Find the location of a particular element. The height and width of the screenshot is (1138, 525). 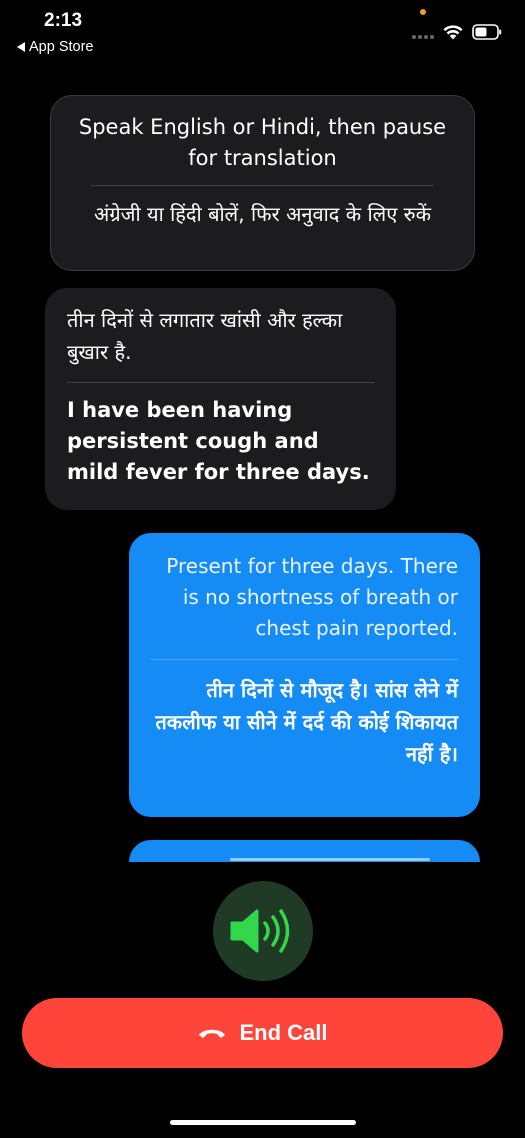

back-link-label: App Store is located at coordinates (61, 47).